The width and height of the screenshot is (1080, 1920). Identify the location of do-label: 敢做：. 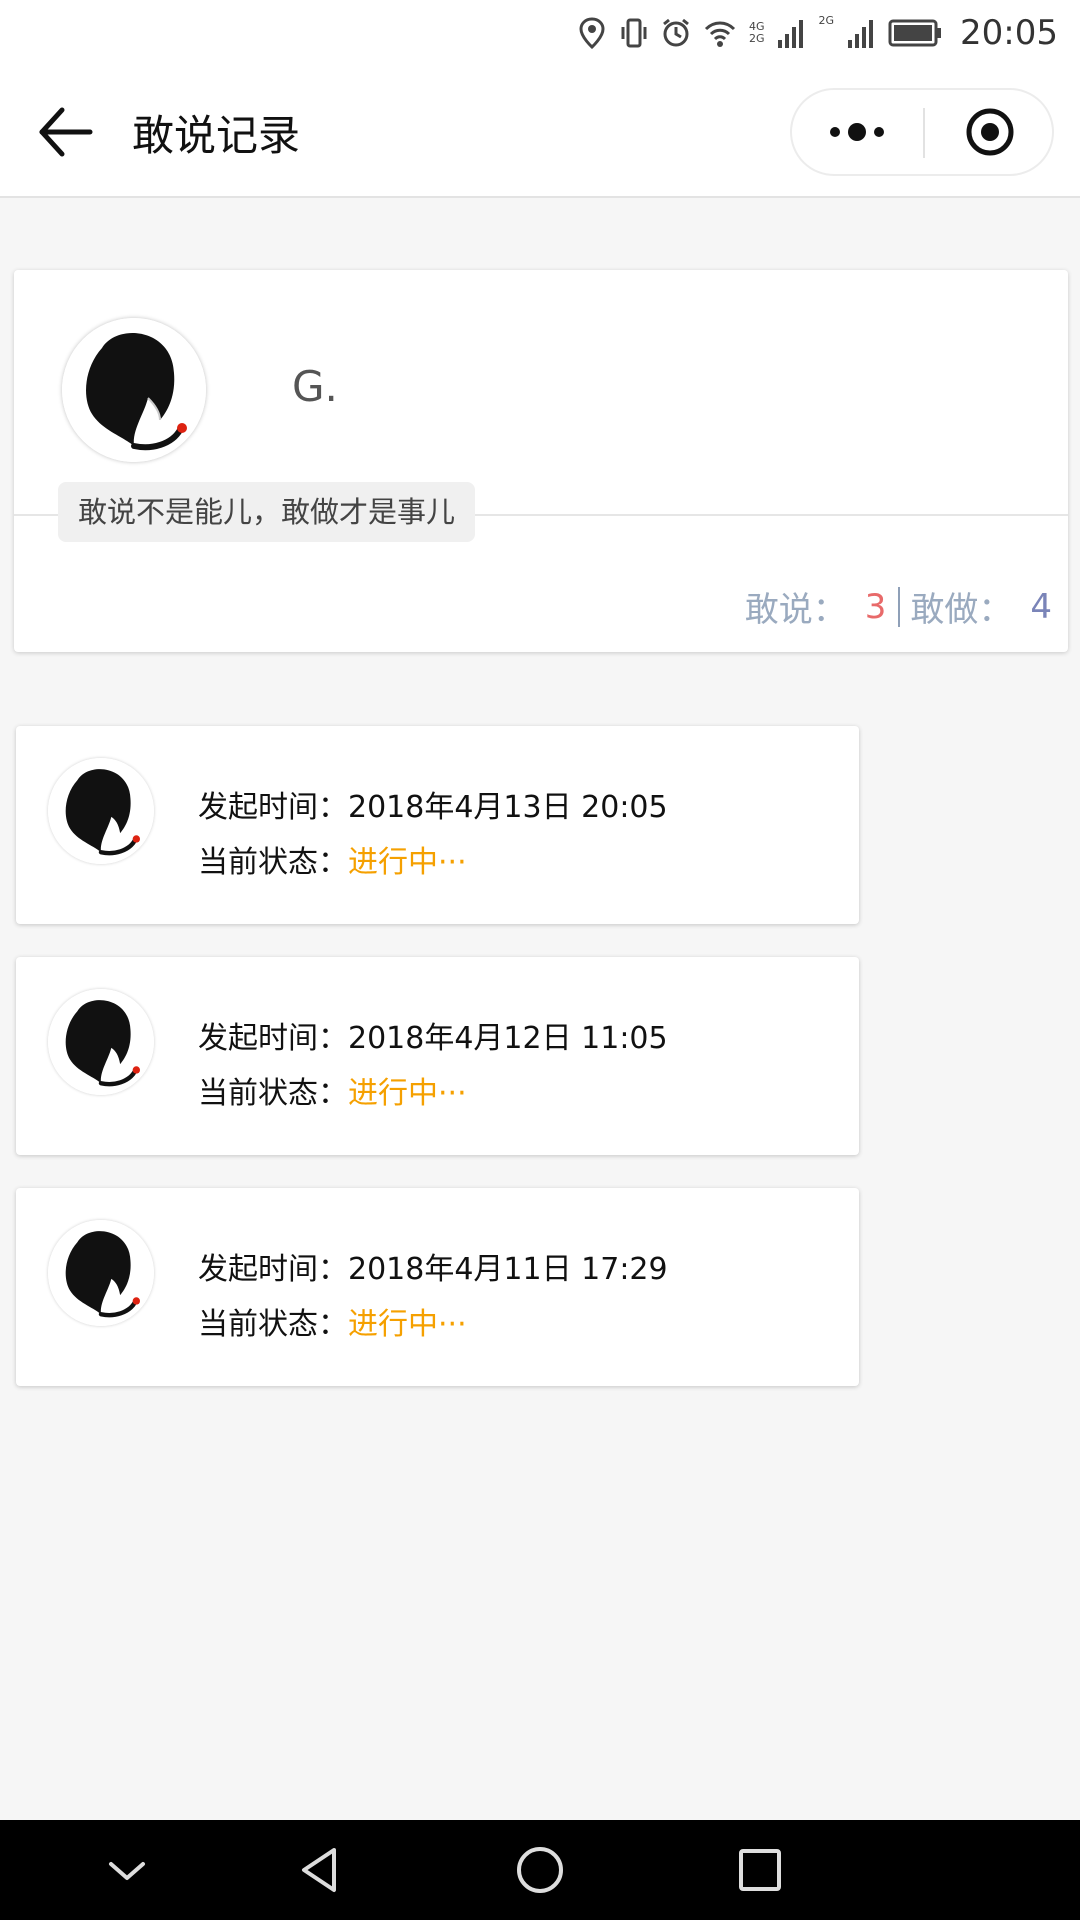
(961, 610).